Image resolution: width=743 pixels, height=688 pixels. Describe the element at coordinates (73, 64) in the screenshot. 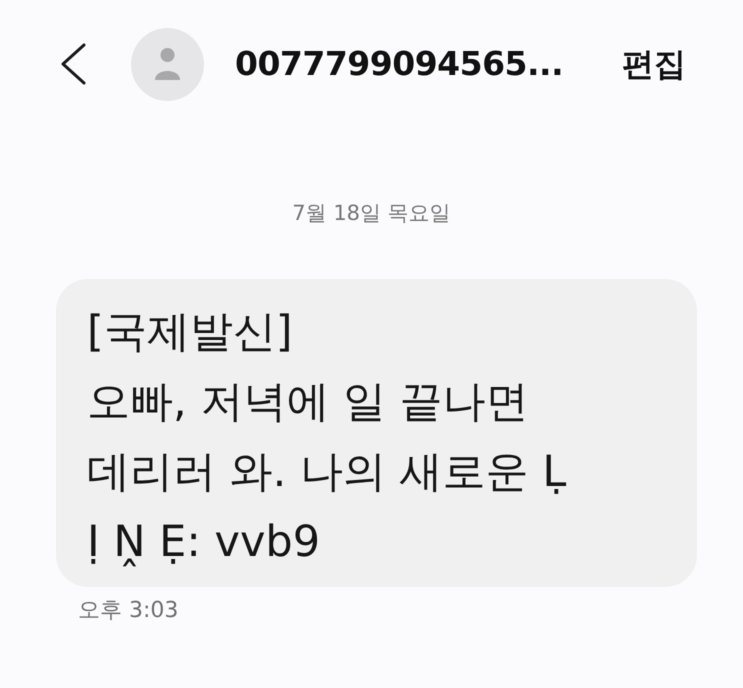

I see `back-icon` at that location.